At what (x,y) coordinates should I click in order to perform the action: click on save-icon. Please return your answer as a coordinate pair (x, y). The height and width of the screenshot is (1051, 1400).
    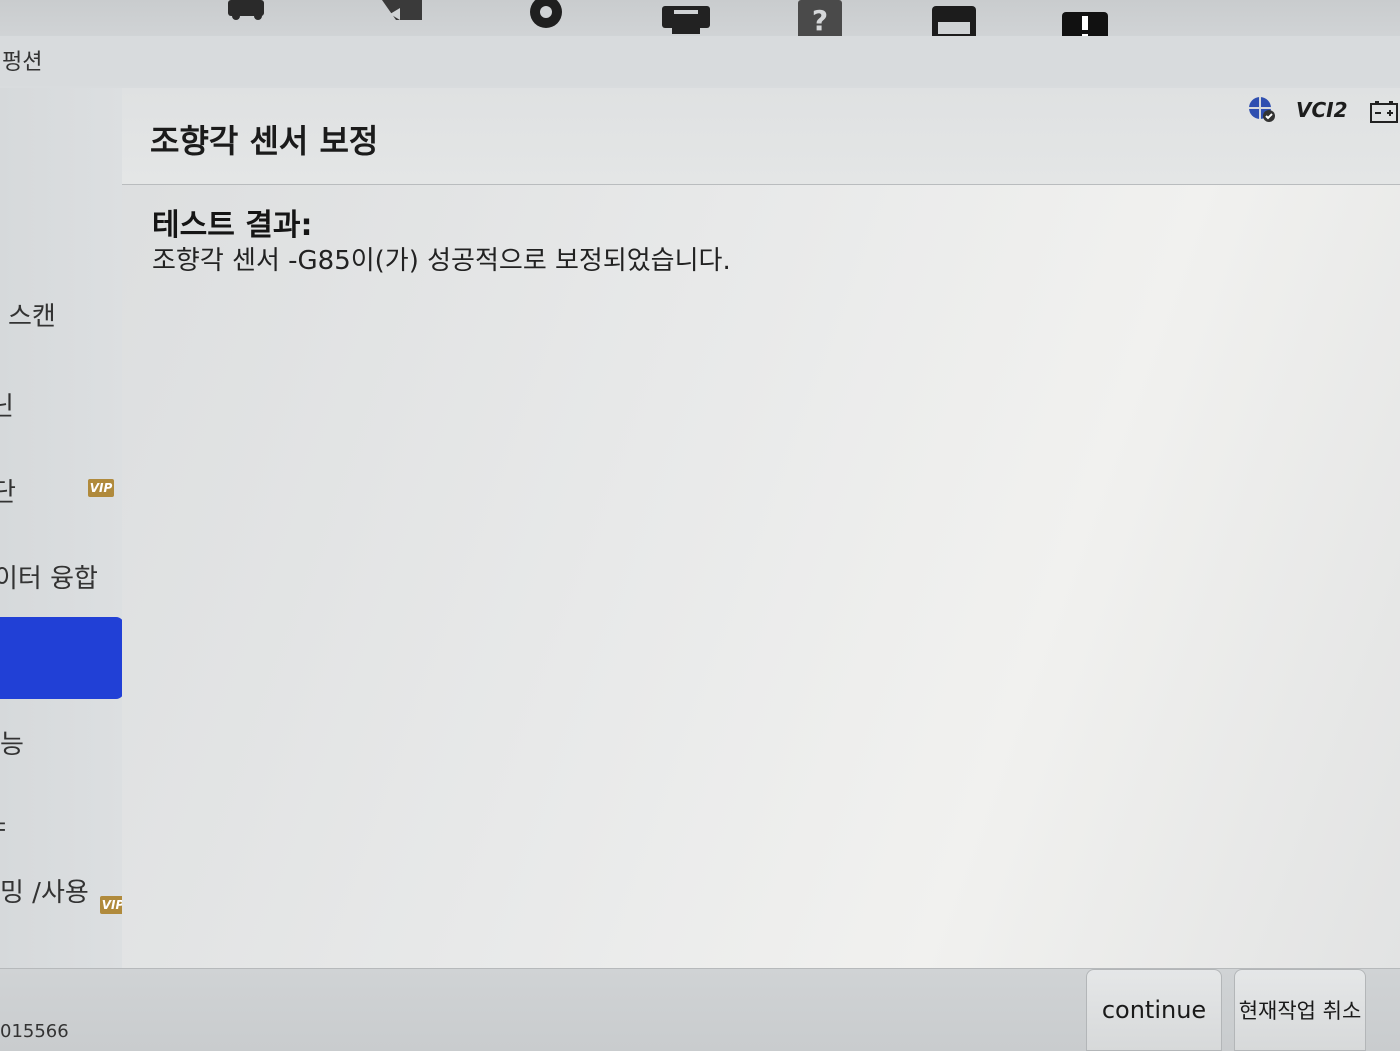
    Looking at the image, I should click on (954, 24).